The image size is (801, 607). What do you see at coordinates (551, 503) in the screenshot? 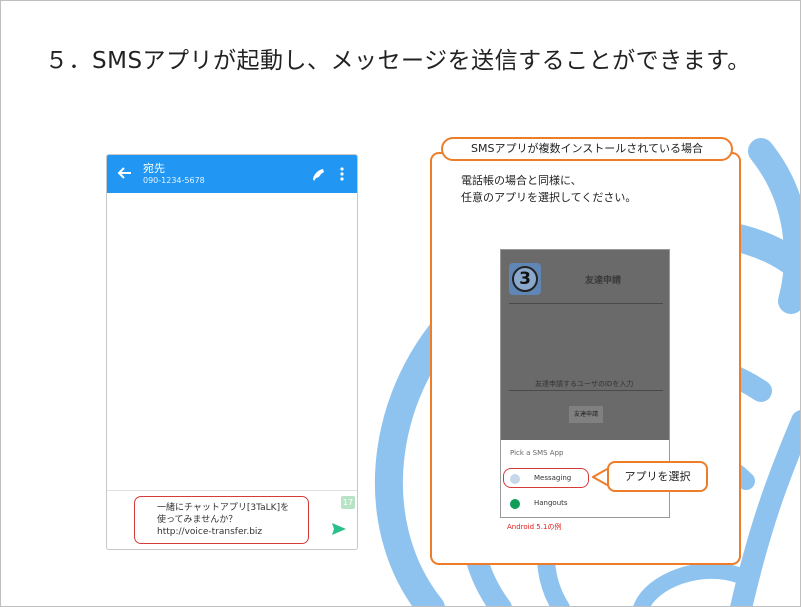
I see `picker-item-label: Hangouts` at bounding box center [551, 503].